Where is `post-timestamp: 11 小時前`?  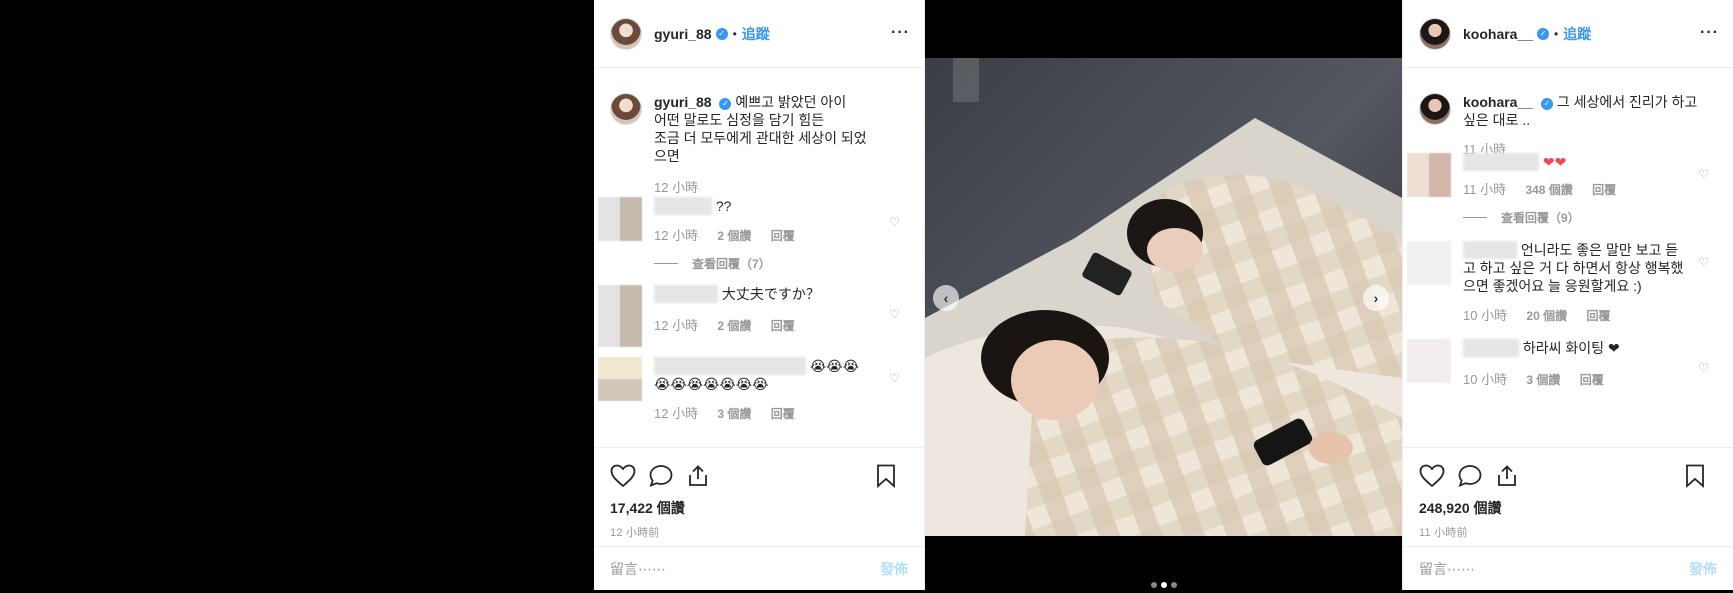
post-timestamp: 11 小時前 is located at coordinates (1568, 532).